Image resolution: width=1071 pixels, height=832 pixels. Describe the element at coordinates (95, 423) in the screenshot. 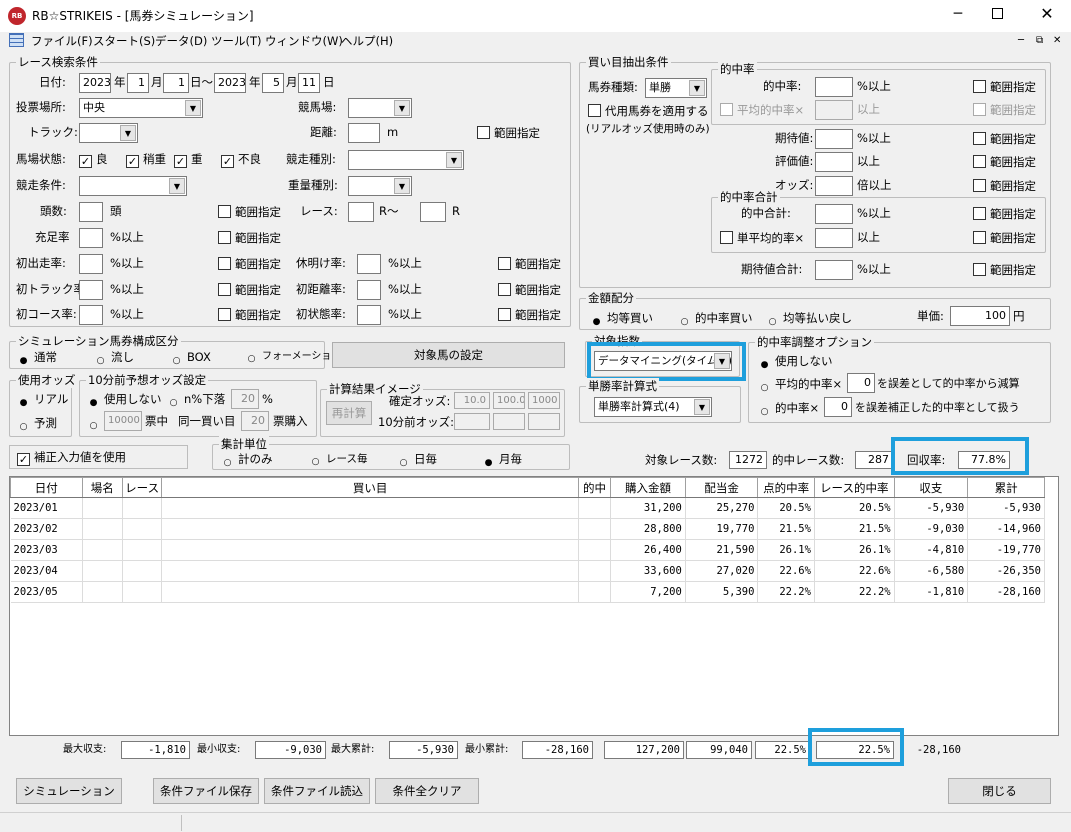

I see `pre10-ticket-radio: ○` at that location.